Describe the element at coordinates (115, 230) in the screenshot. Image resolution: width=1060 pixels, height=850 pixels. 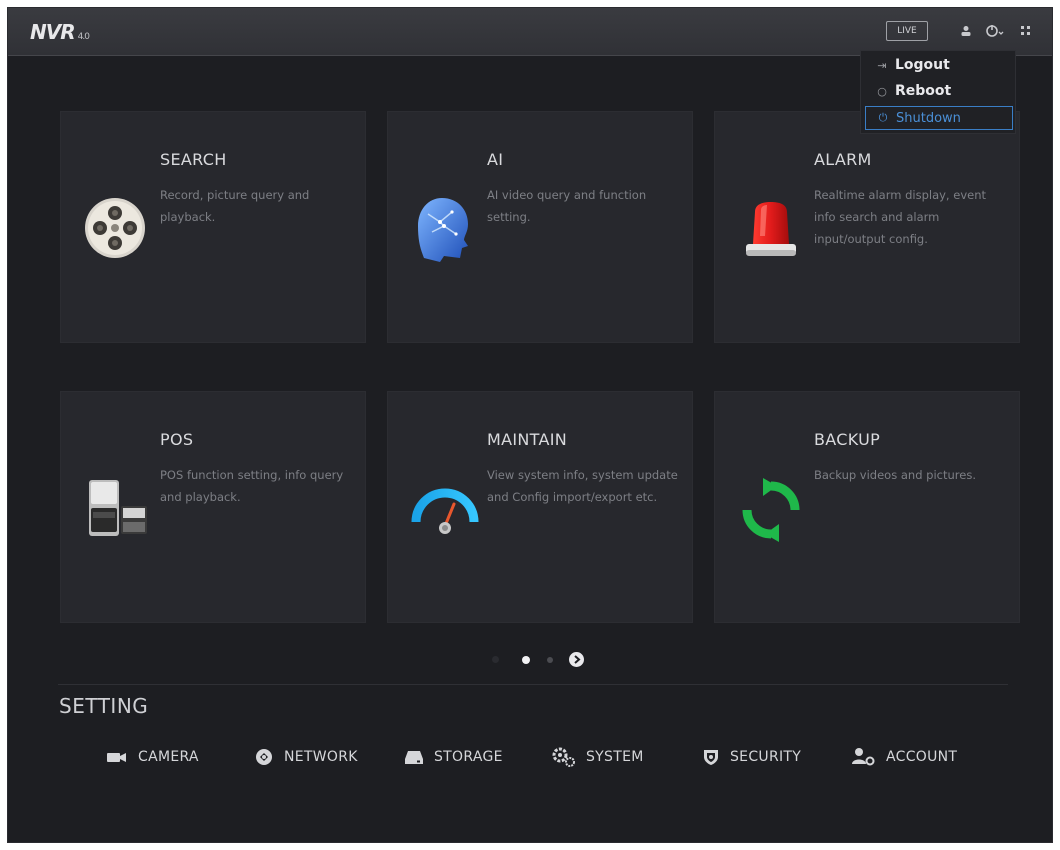
I see `film-reel-icon` at that location.